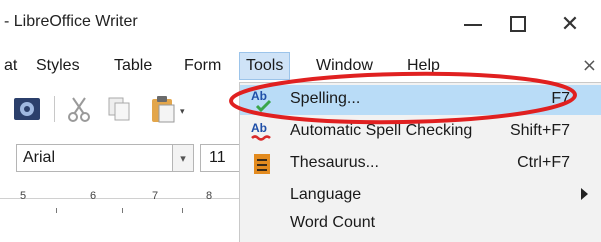  Describe the element at coordinates (539, 130) in the screenshot. I see `menu-item-shortcut: Shift+F7` at that location.